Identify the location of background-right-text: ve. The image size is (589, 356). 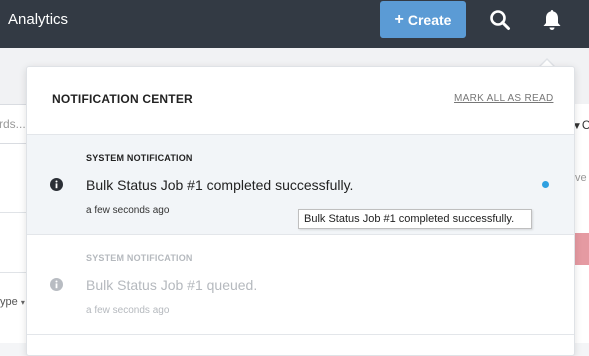
(581, 178).